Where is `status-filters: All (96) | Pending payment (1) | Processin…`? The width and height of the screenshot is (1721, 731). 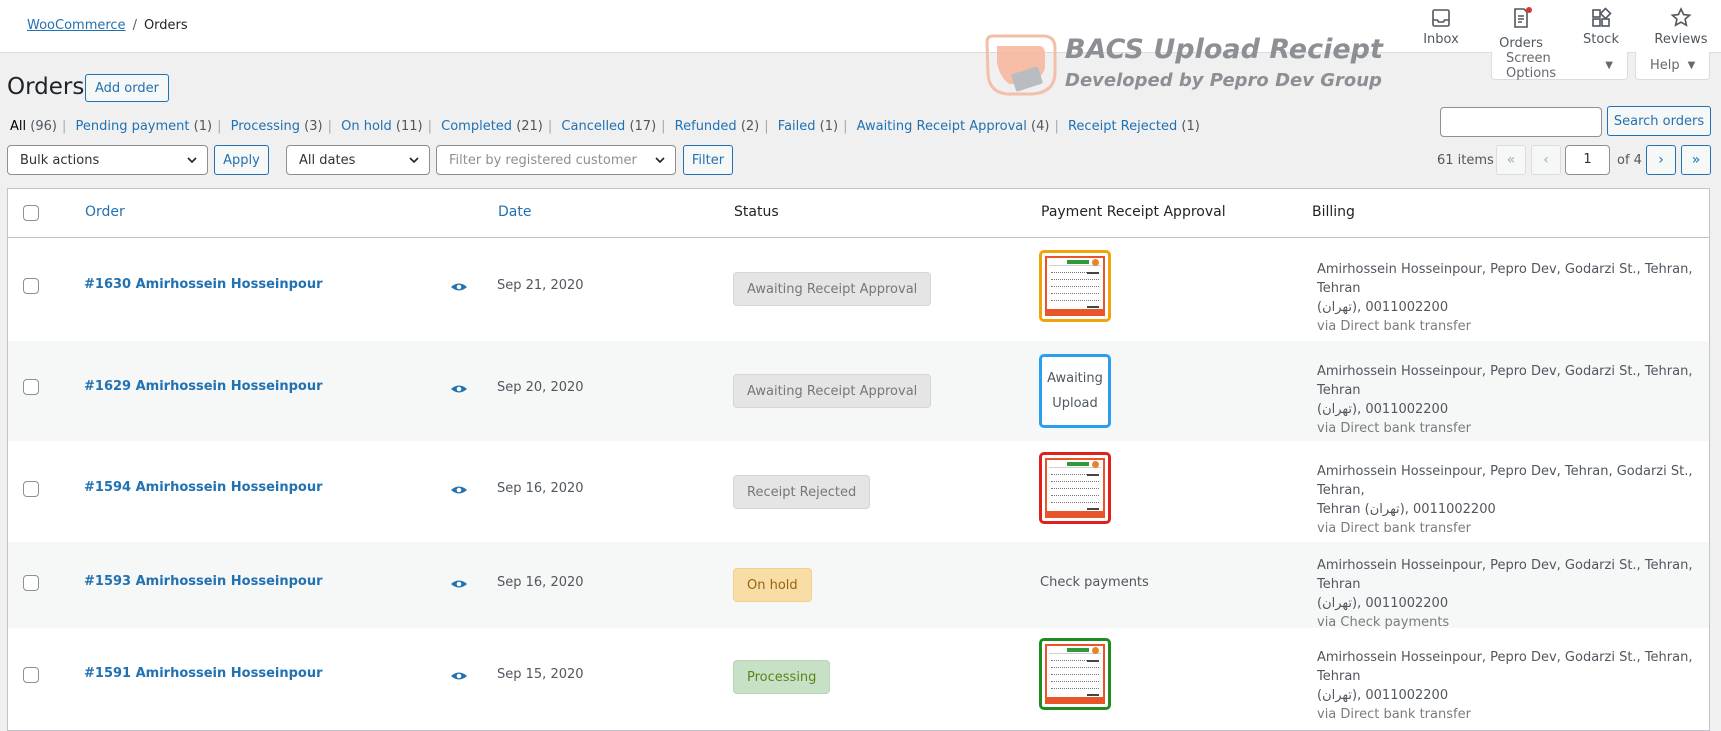
status-filters: All (96) | Pending payment (1) | Processin… is located at coordinates (605, 126).